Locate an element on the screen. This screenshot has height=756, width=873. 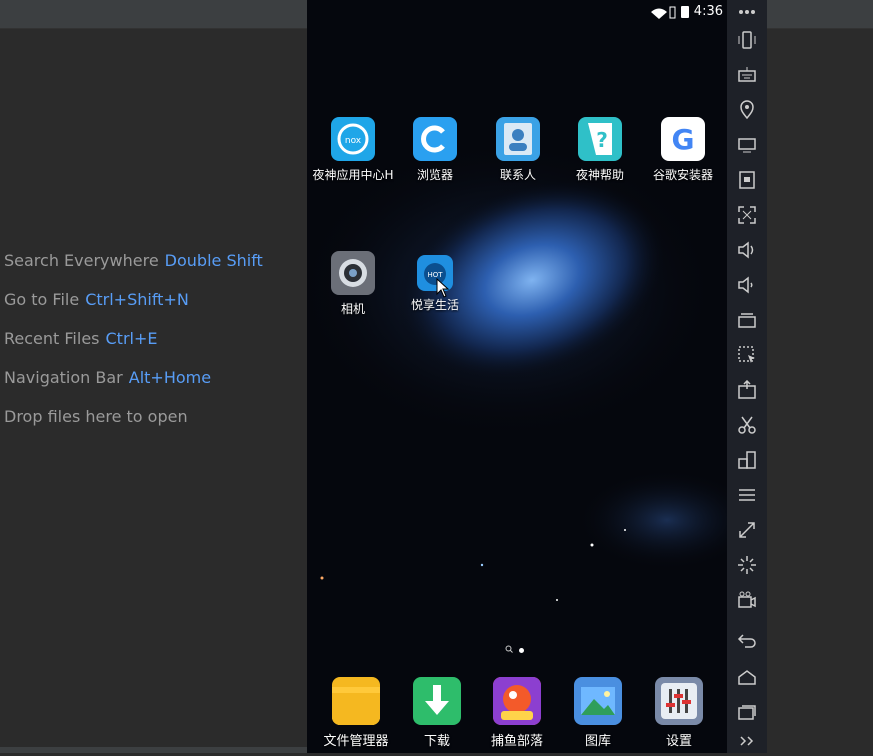
app-label: 悦享生活 is located at coordinates (434, 305).